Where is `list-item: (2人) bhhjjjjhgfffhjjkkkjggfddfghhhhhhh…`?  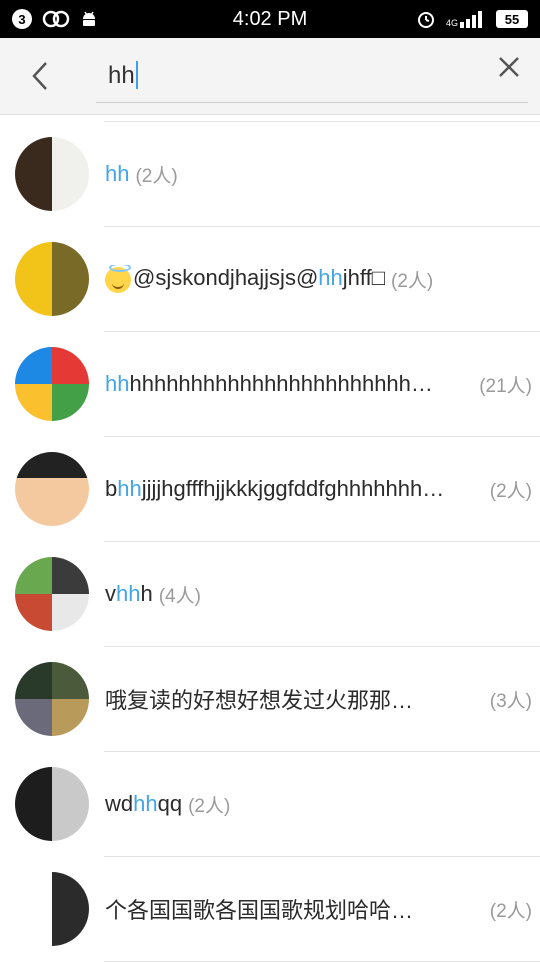
list-item: (2人) bhhjjjjhgfffhjjkkkjggfddfghhhhhhh… is located at coordinates (270, 489).